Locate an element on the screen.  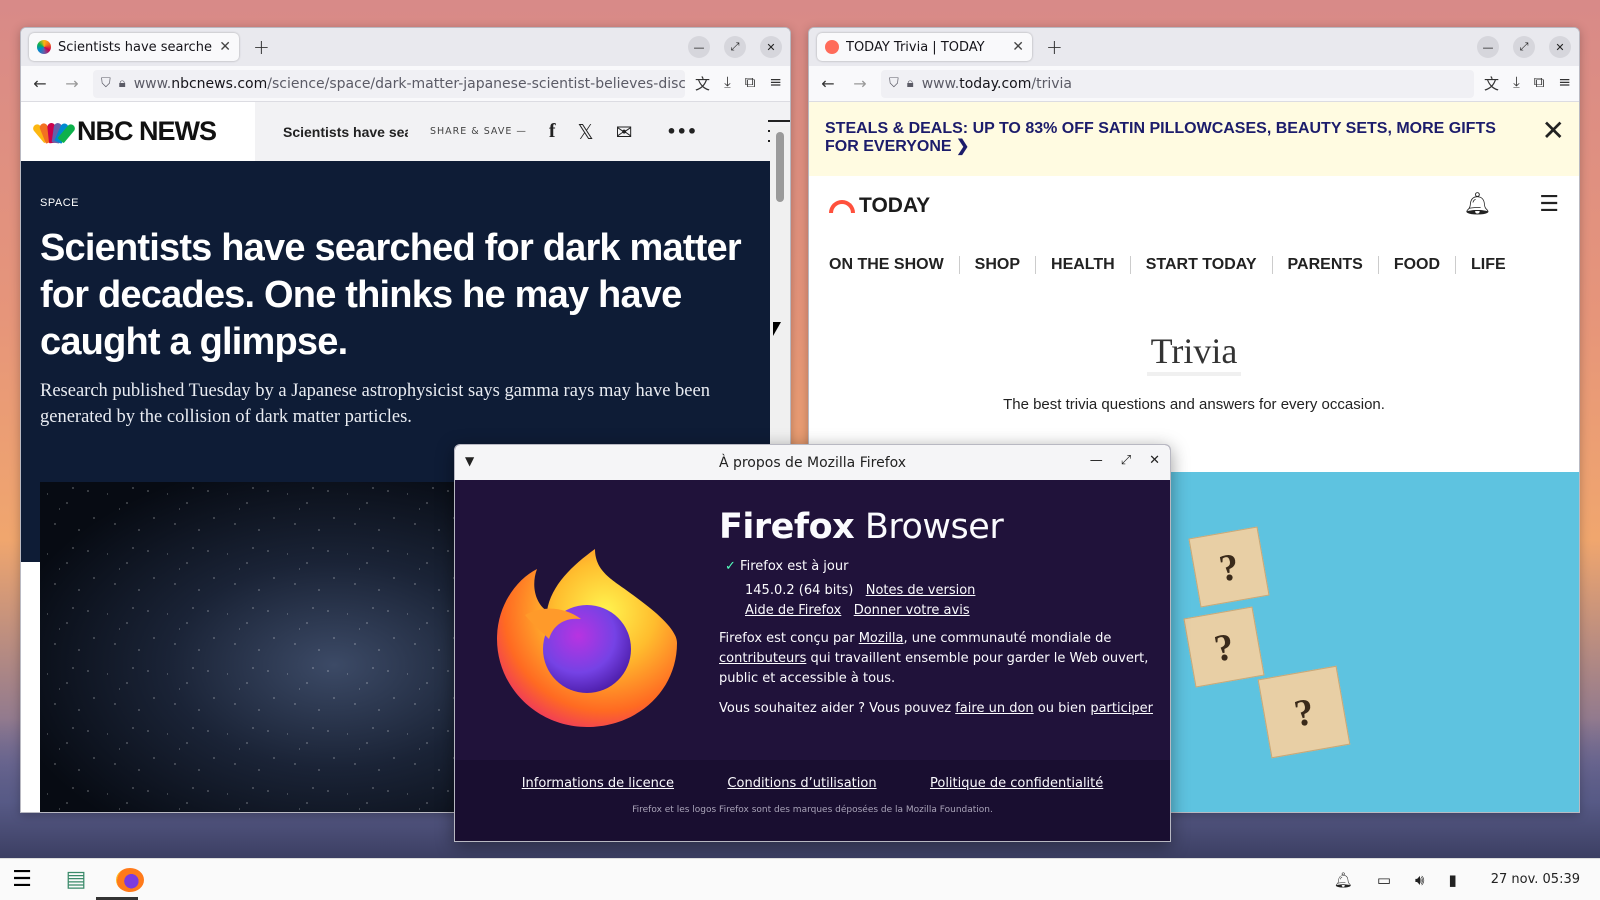
volume-icon: 🔊︎ is located at coordinates (1419, 880).